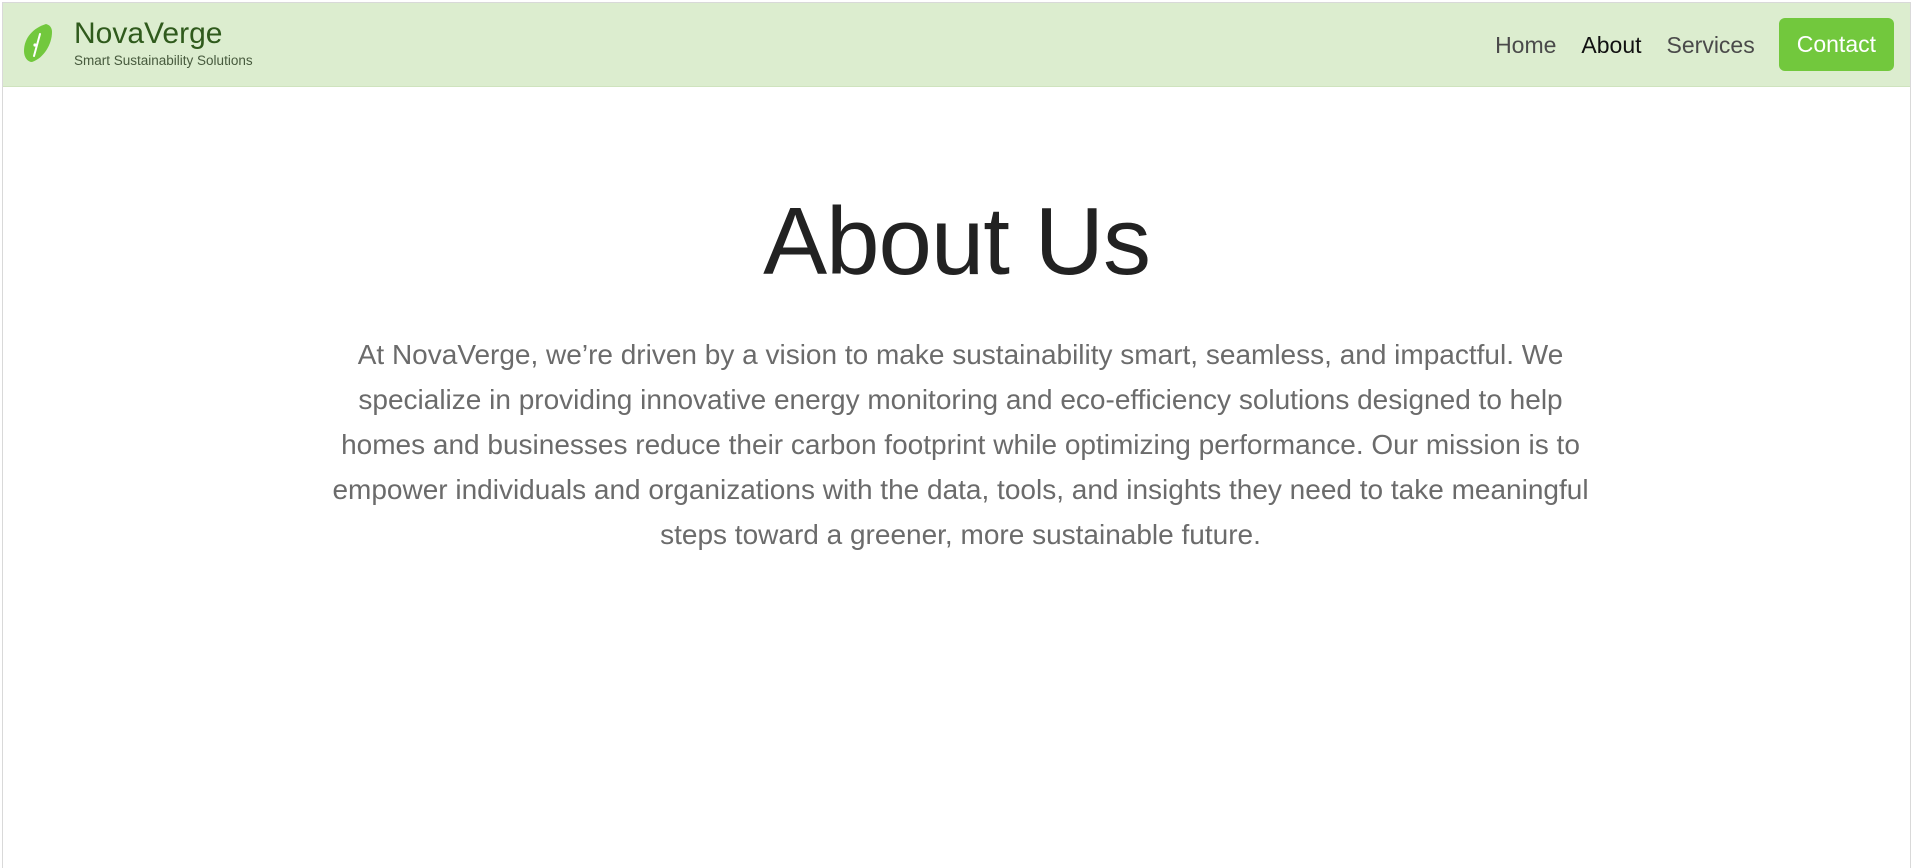 The width and height of the screenshot is (1915, 868). What do you see at coordinates (1711, 45) in the screenshot?
I see `nav-link-services: Services` at bounding box center [1711, 45].